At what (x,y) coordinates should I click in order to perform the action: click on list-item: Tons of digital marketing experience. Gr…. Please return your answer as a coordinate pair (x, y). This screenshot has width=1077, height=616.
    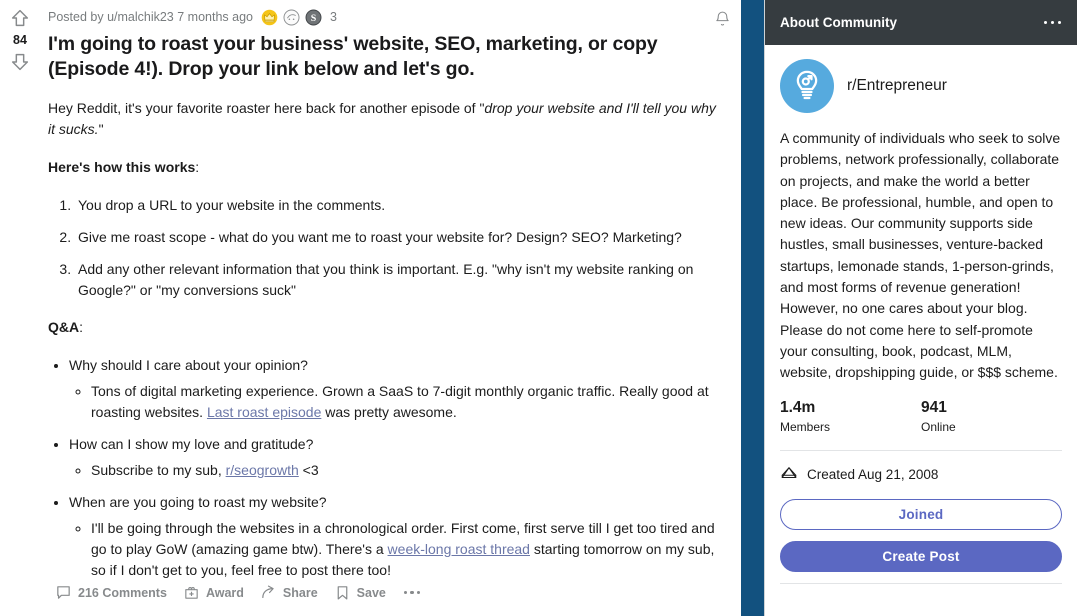
    Looking at the image, I should click on (407, 402).